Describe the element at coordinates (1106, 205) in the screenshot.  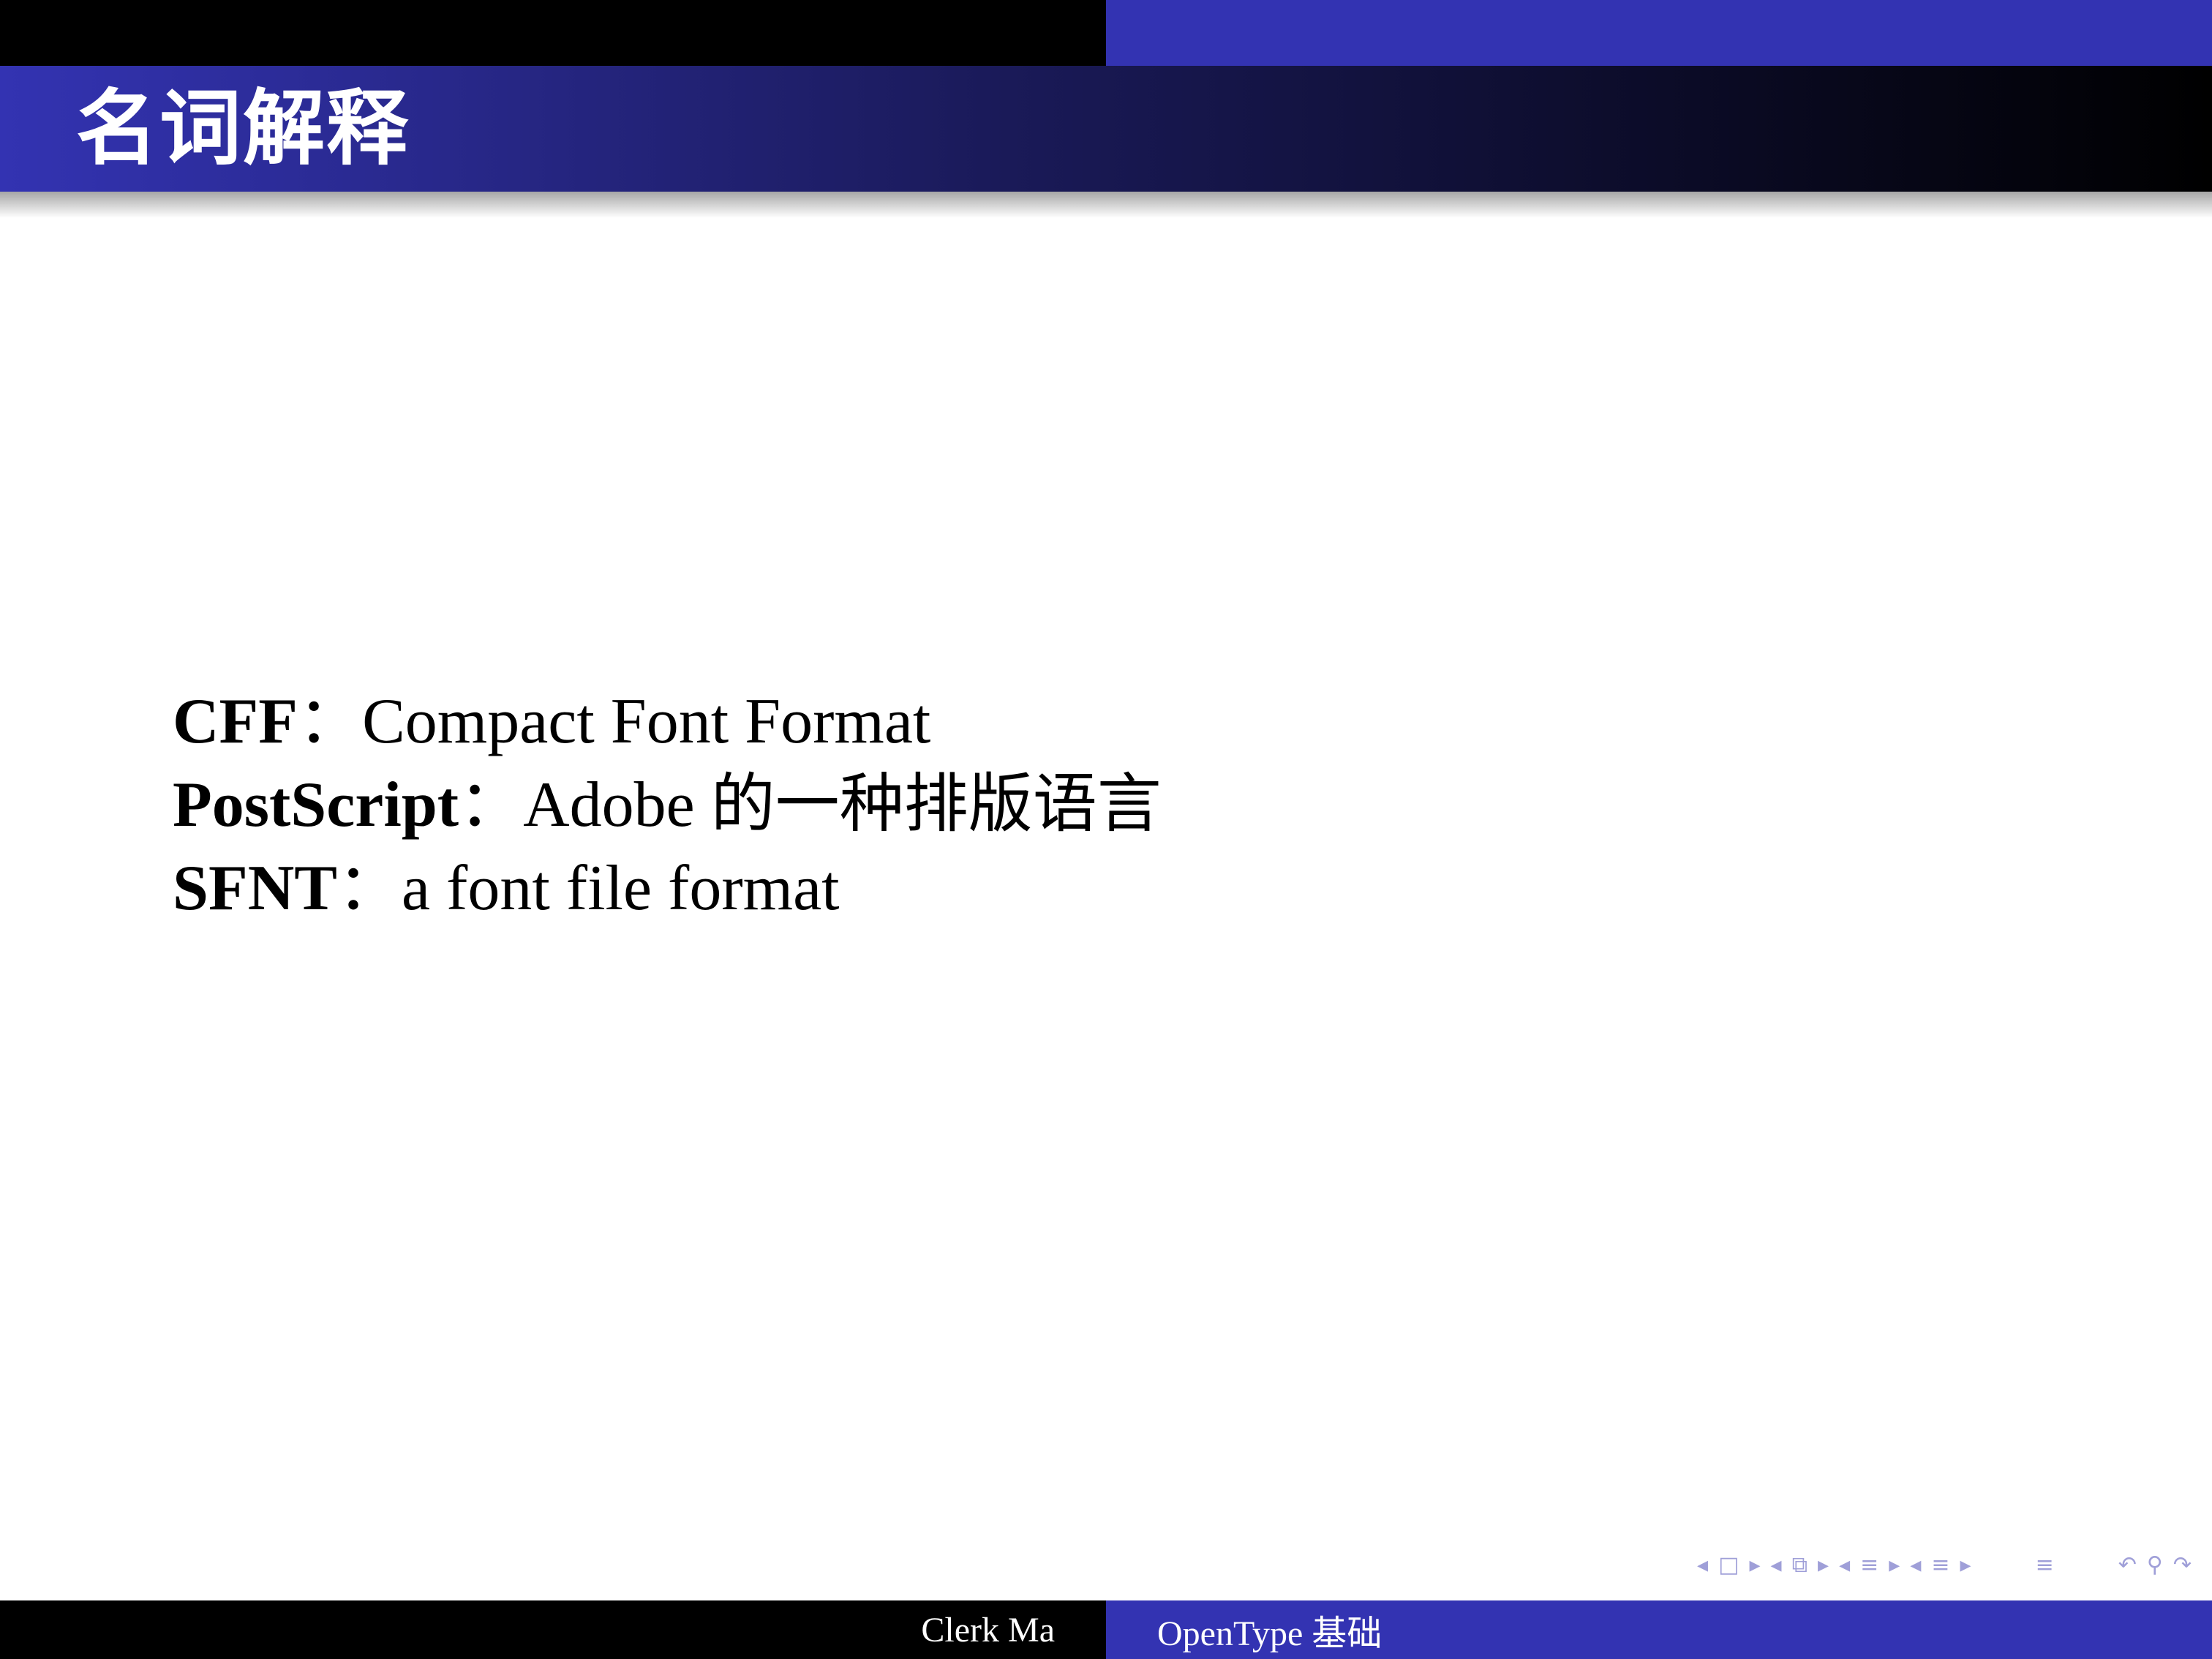
I see `frame-title-shadow` at that location.